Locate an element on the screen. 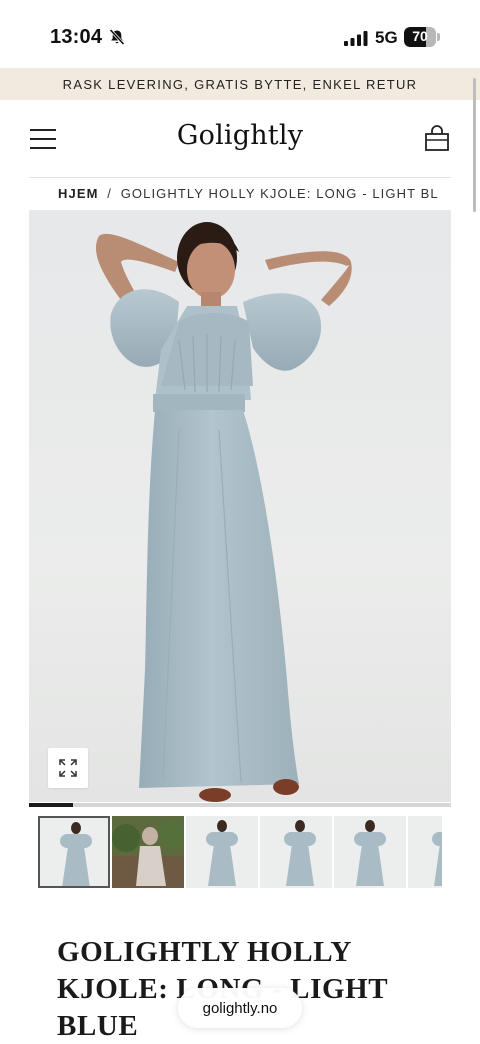 Image resolution: width=480 pixels, height=1044 pixels. status-time: 13:04 is located at coordinates (76, 37).